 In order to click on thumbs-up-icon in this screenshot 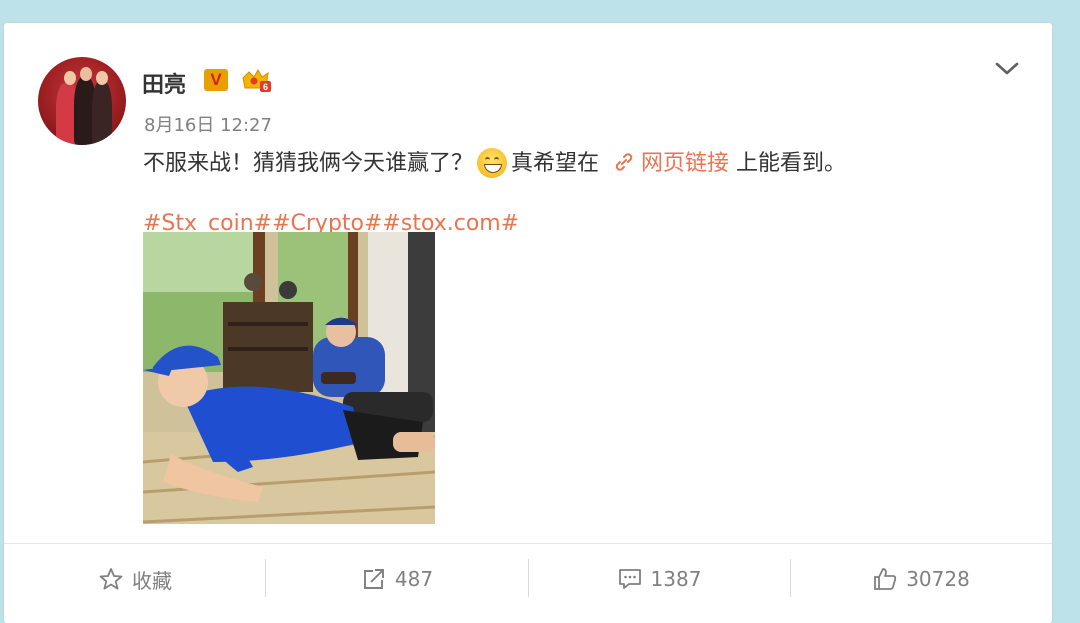, I will do `click(885, 579)`.